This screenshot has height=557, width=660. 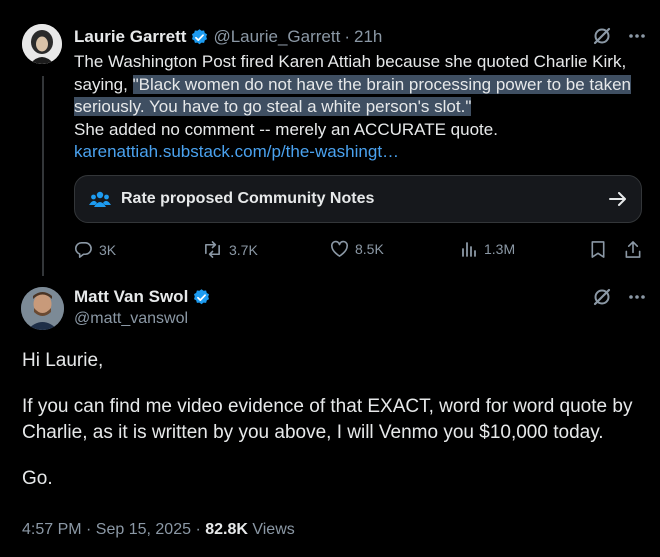 What do you see at coordinates (619, 297) in the screenshot?
I see `tweet2-top-actions` at bounding box center [619, 297].